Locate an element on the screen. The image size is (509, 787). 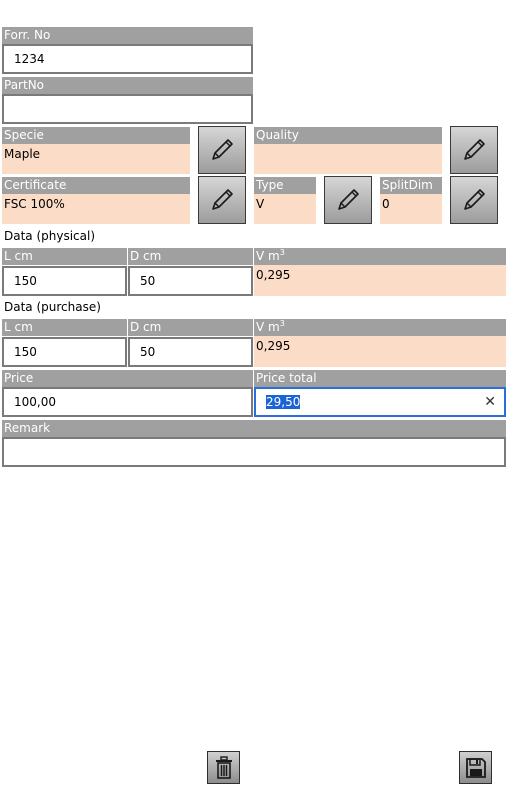
price-input: 100,00 is located at coordinates (127, 402).